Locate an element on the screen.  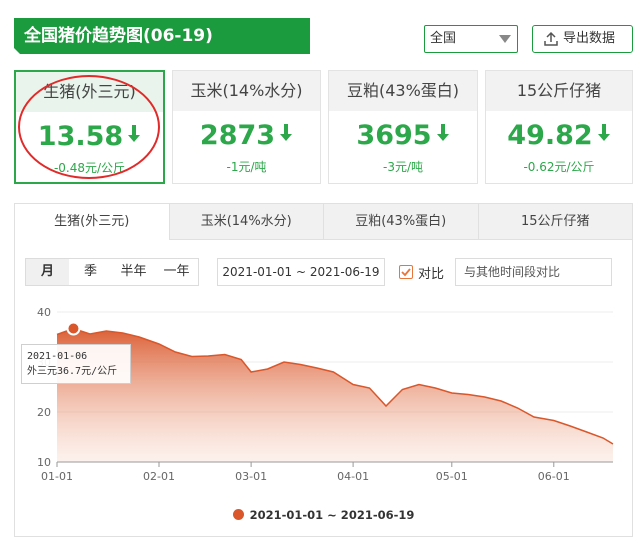
card-value: 49.82 is located at coordinates (559, 136).